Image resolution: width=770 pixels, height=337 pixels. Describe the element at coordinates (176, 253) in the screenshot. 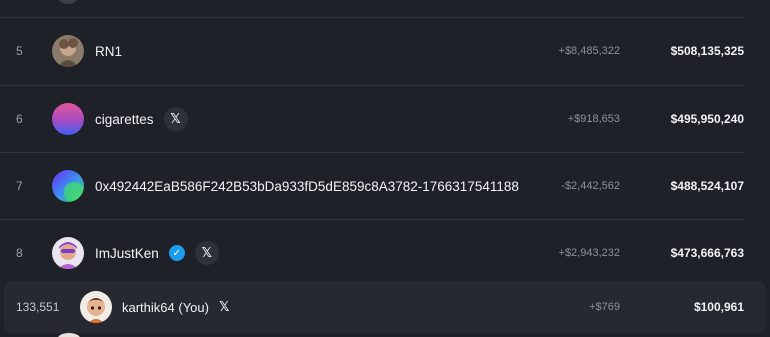

I see `verified-badge-icon: ✓` at that location.